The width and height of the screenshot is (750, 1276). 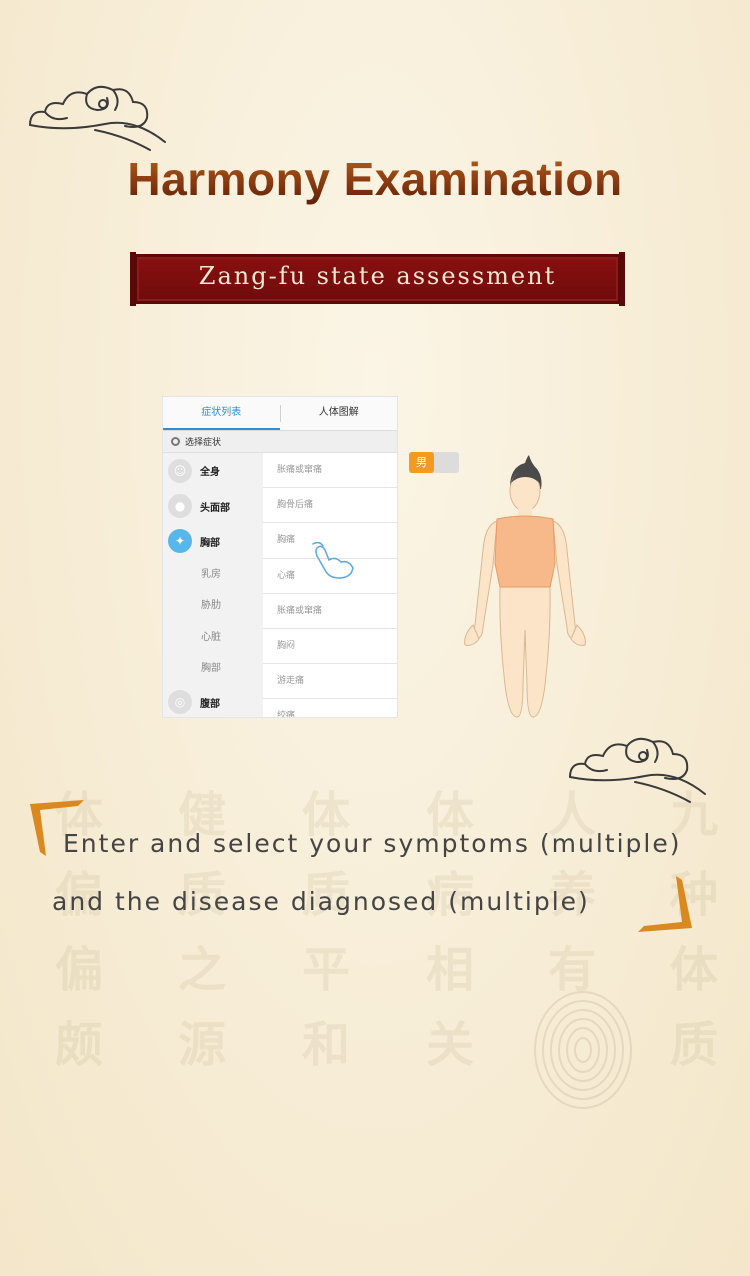 I want to click on watermark-char: 之, so click(x=202, y=970).